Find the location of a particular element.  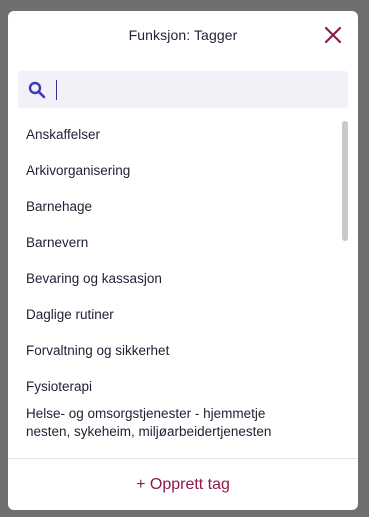

modal-header: Funksjon: Tagger is located at coordinates (183, 35).